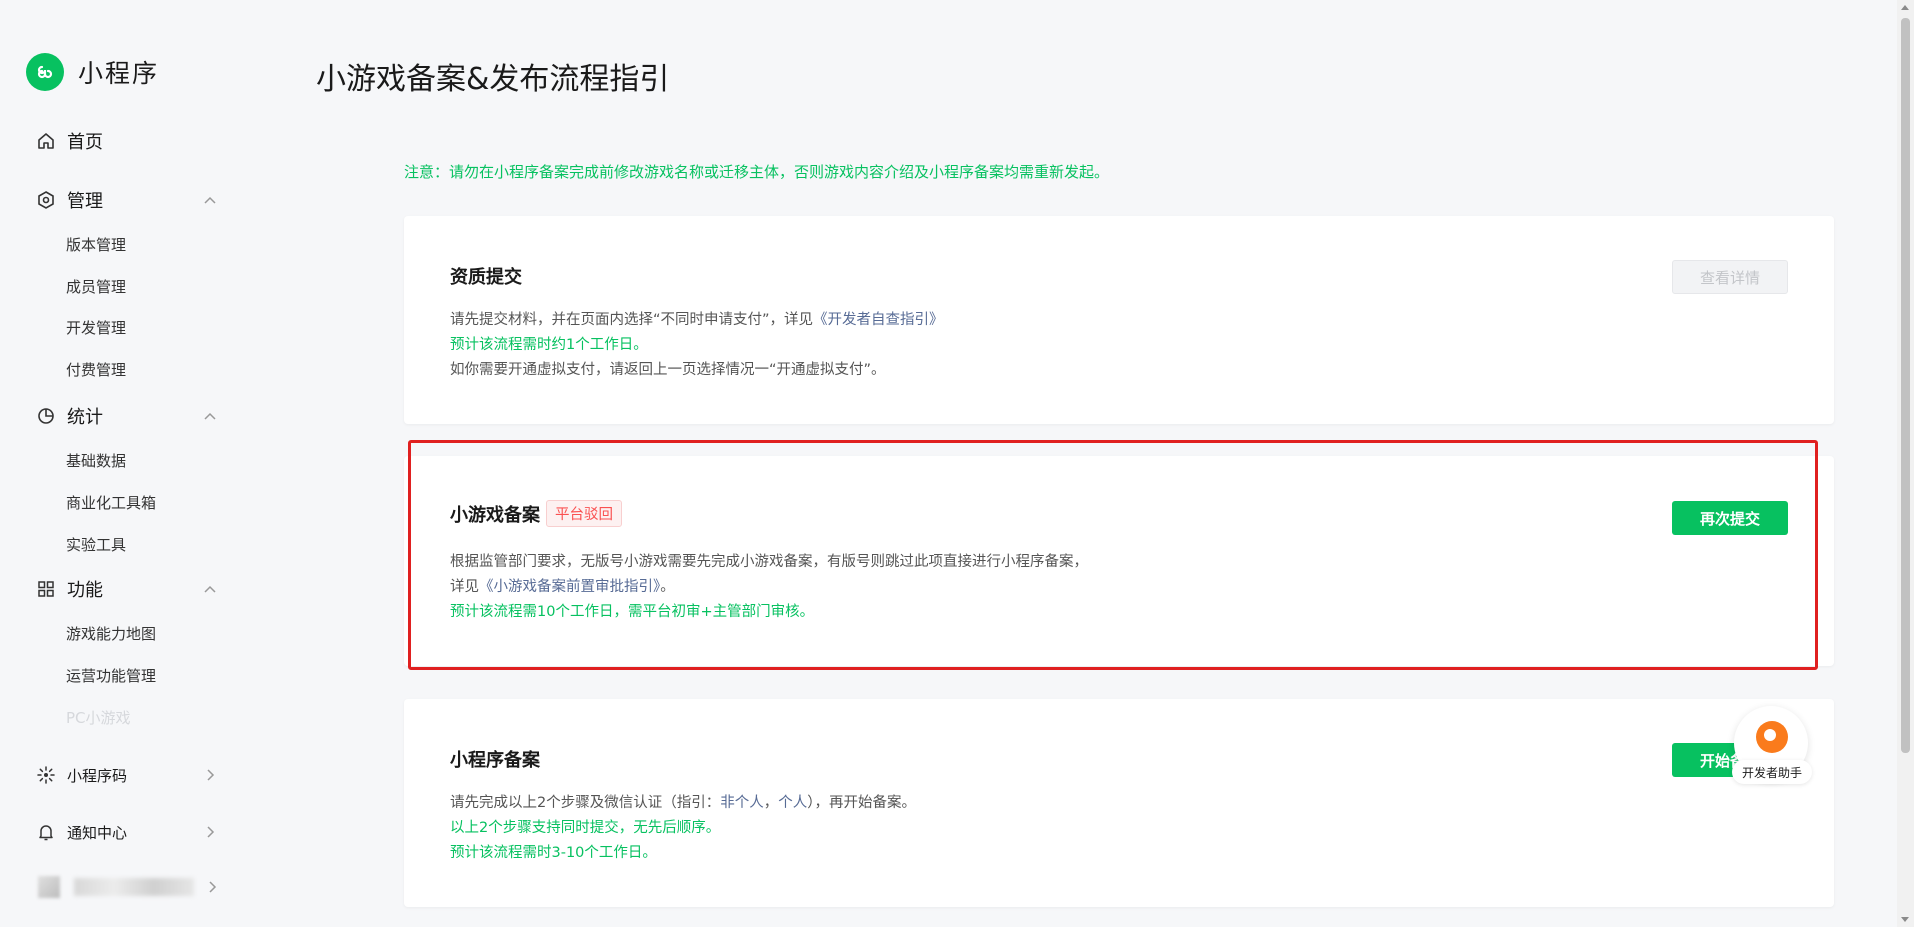 This screenshot has height=927, width=1914. I want to click on sidebar-item-manage: 管理, so click(127, 200).